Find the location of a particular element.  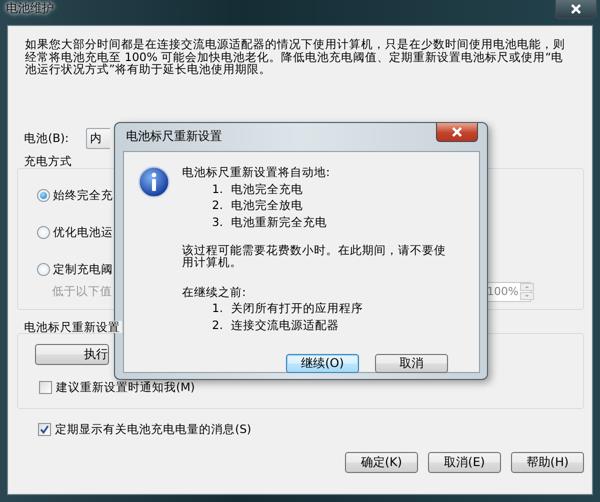

list-item: 关闭所有打开的应用程序 is located at coordinates (296, 309).